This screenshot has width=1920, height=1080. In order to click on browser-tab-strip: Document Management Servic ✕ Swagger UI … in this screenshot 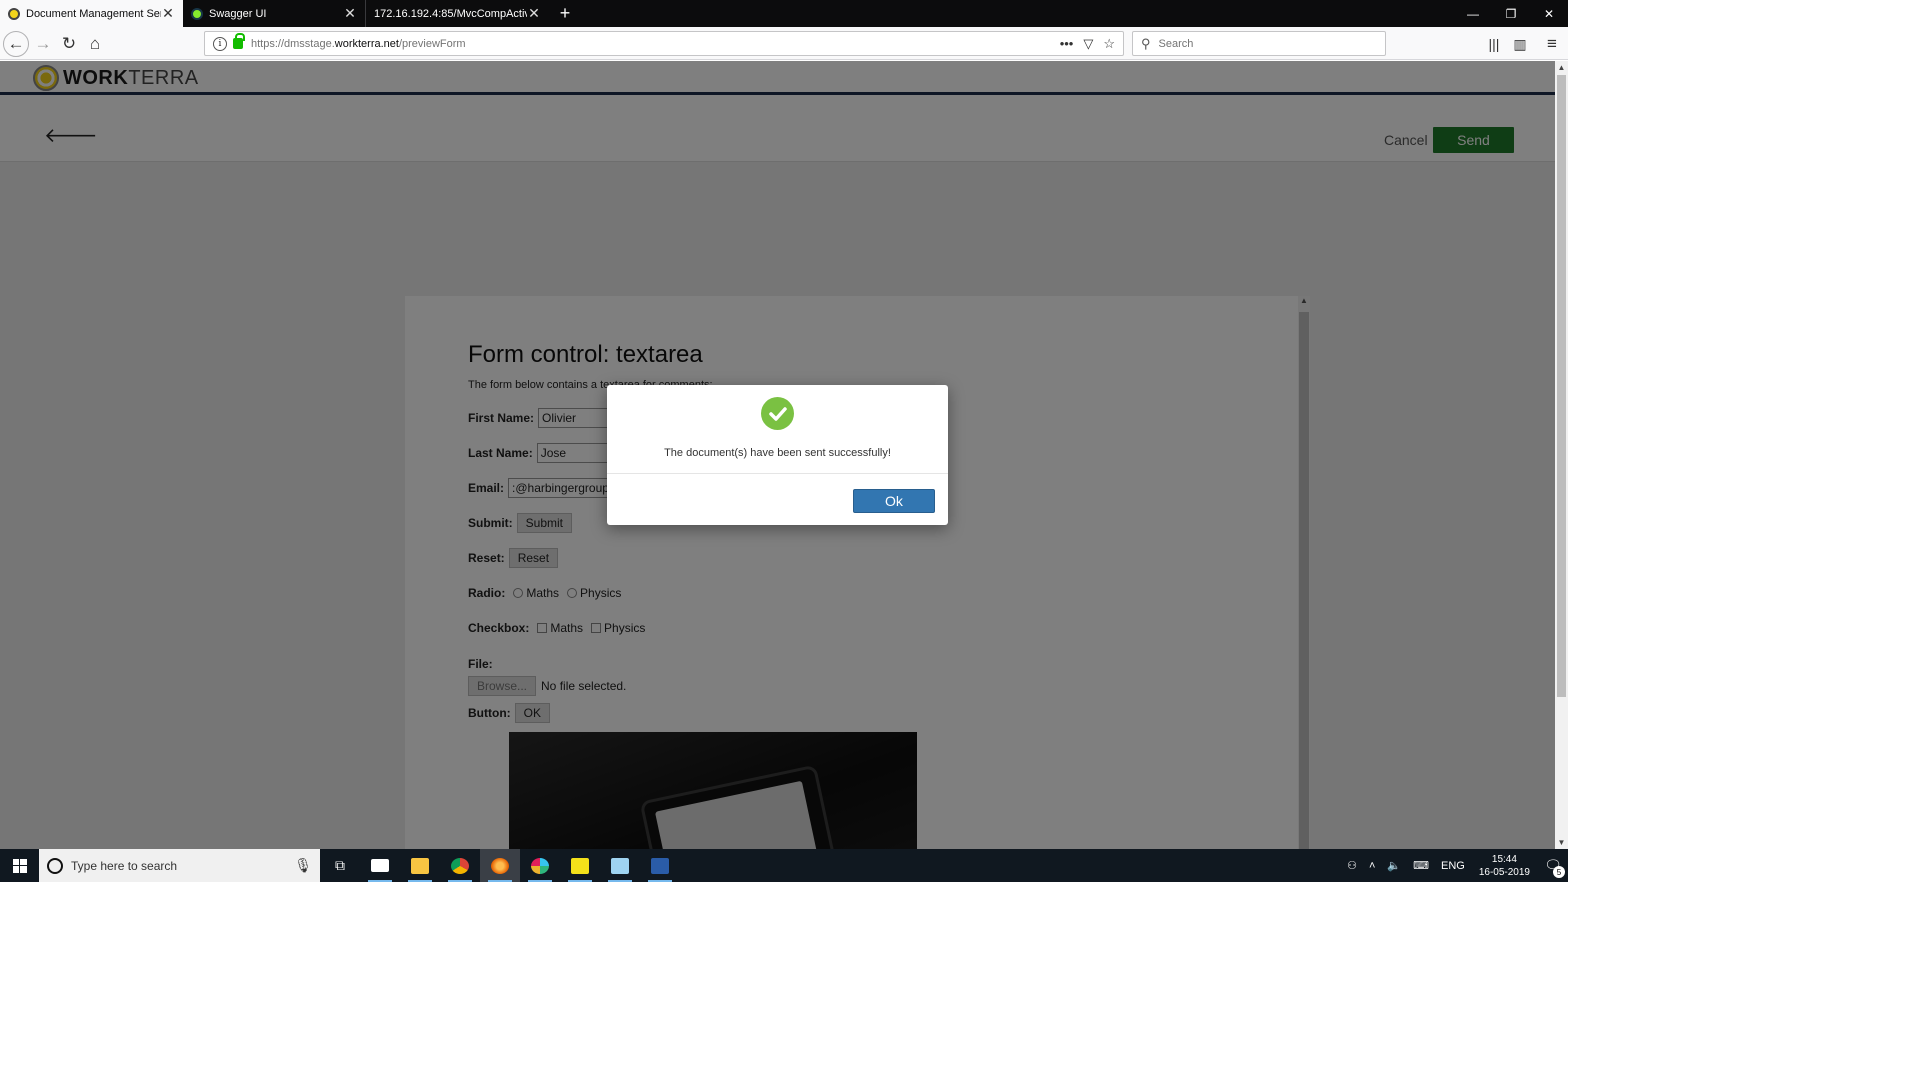, I will do `click(784, 13)`.